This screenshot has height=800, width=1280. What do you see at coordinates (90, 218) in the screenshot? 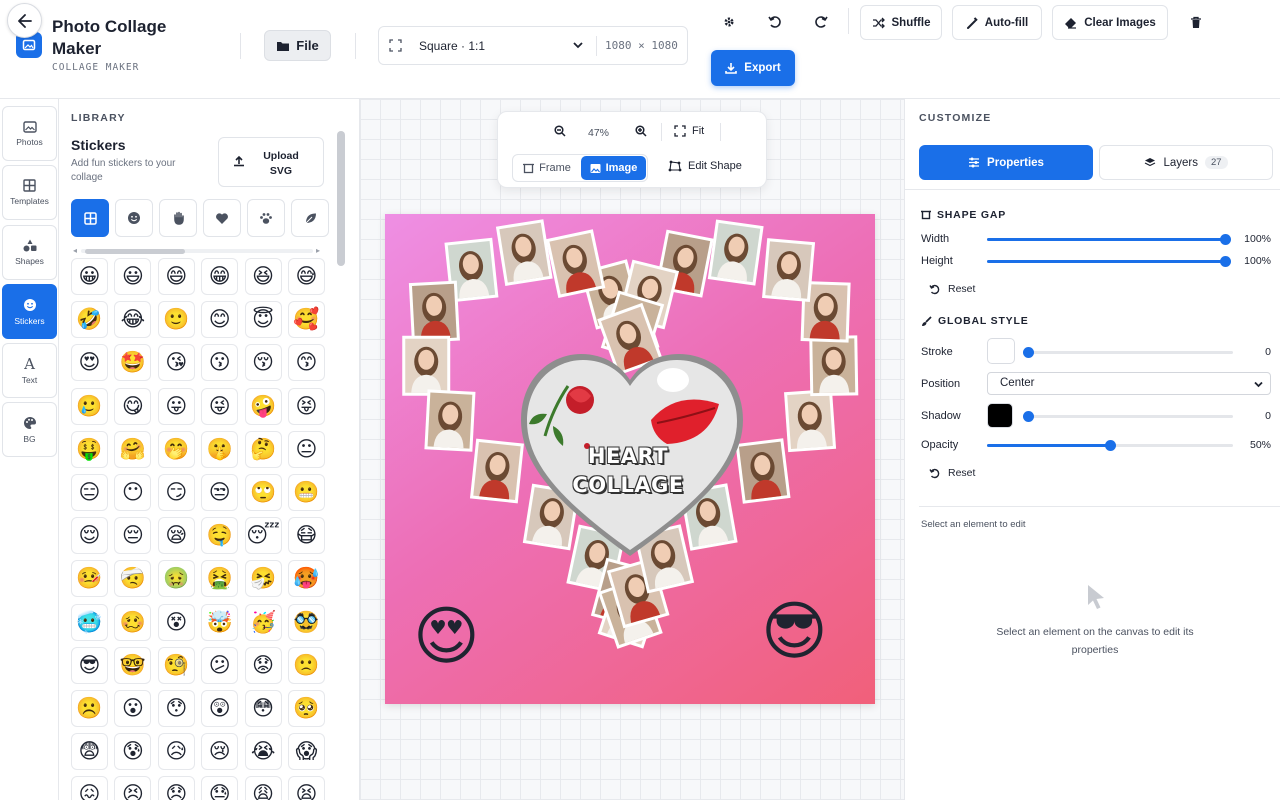
I see `category-all-button` at bounding box center [90, 218].